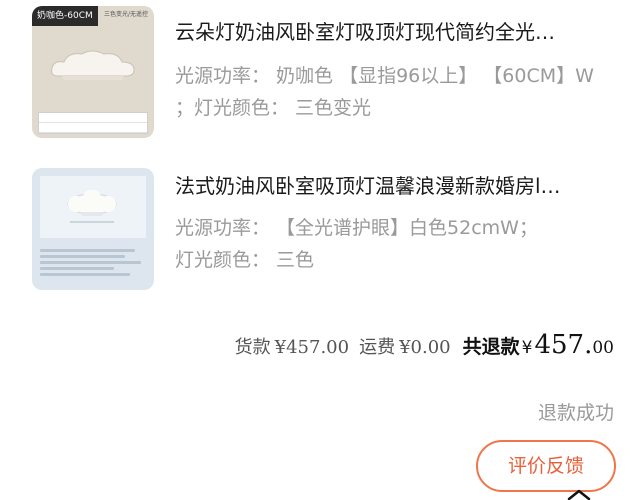 The height and width of the screenshot is (500, 640). I want to click on lamp-photo-panel, so click(93, 207).